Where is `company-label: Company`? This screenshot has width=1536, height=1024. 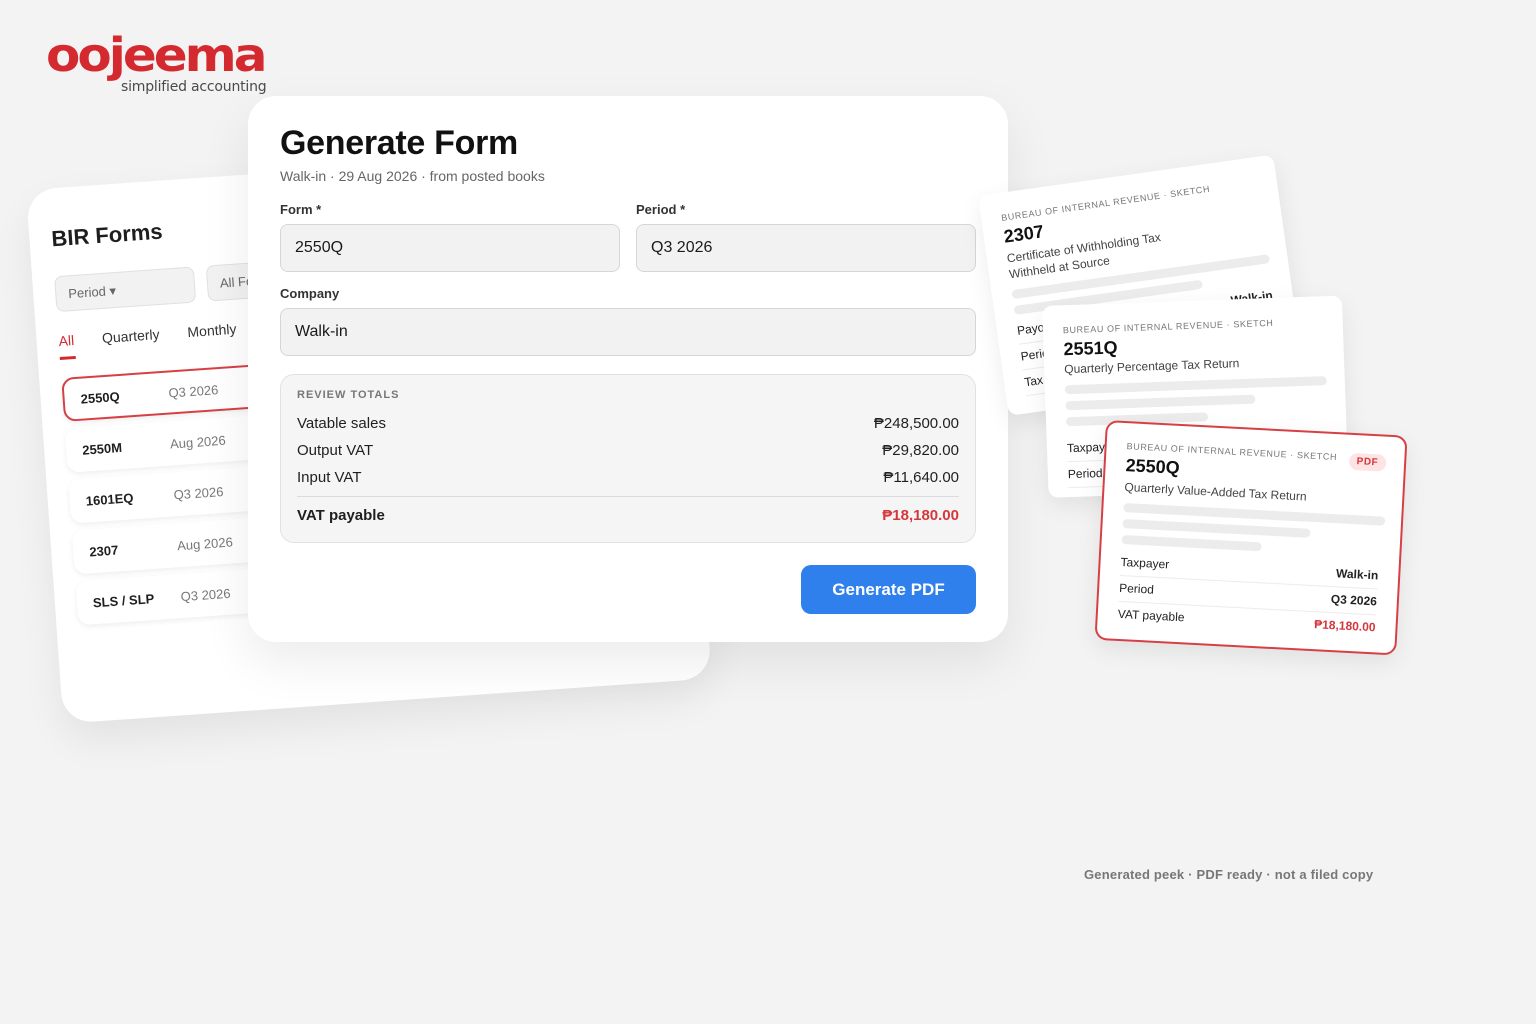
company-label: Company is located at coordinates (310, 293).